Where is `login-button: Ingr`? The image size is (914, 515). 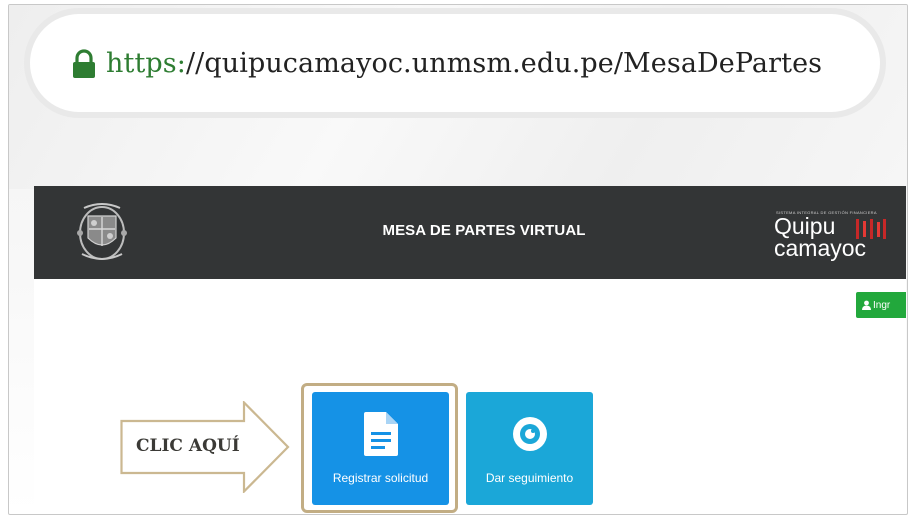 login-button: Ingr is located at coordinates (881, 305).